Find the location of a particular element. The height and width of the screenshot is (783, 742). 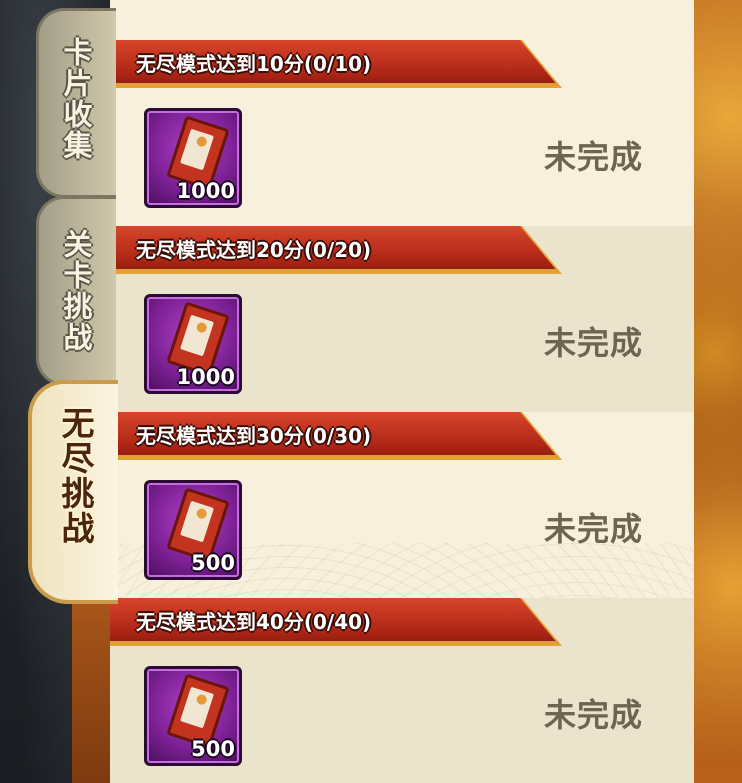

quest-title: 无尽模式达到10分(0/10) is located at coordinates (254, 64).